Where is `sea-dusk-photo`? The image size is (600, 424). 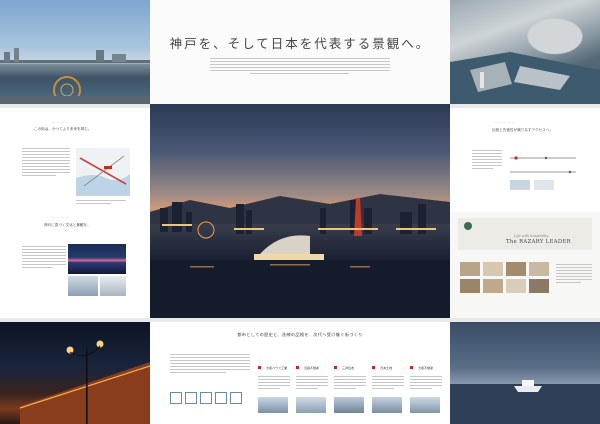
sea-dusk-photo is located at coordinates (525, 373).